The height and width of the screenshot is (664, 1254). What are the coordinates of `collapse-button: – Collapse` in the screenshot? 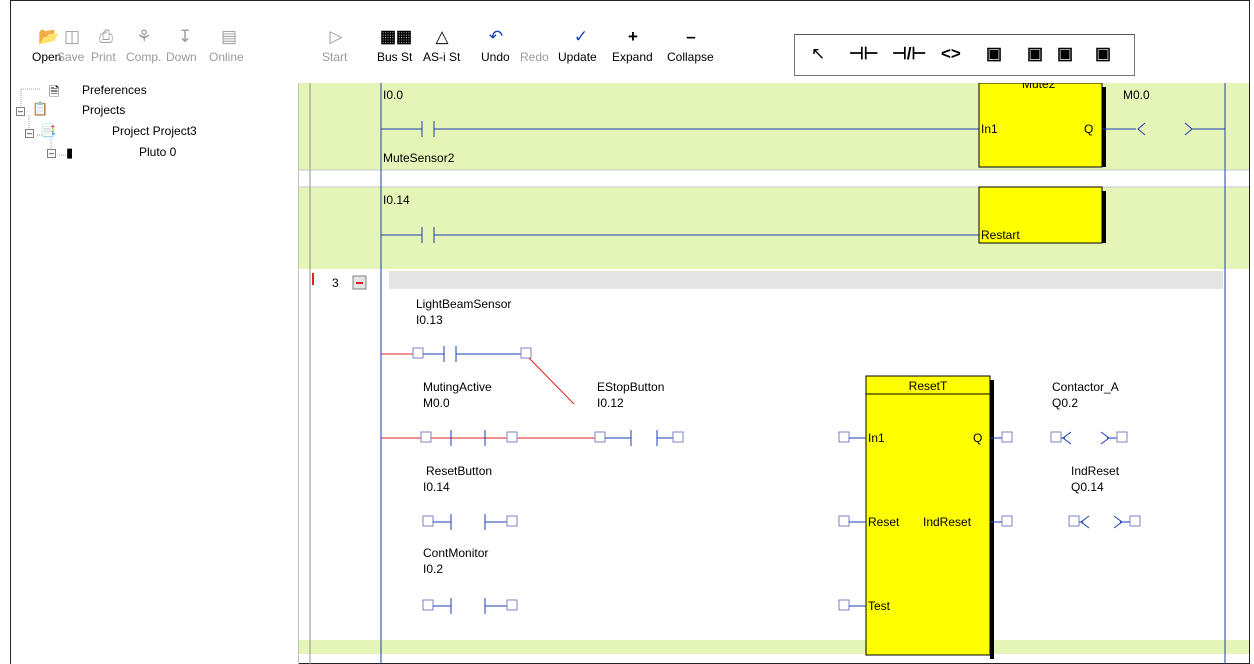 It's located at (691, 49).